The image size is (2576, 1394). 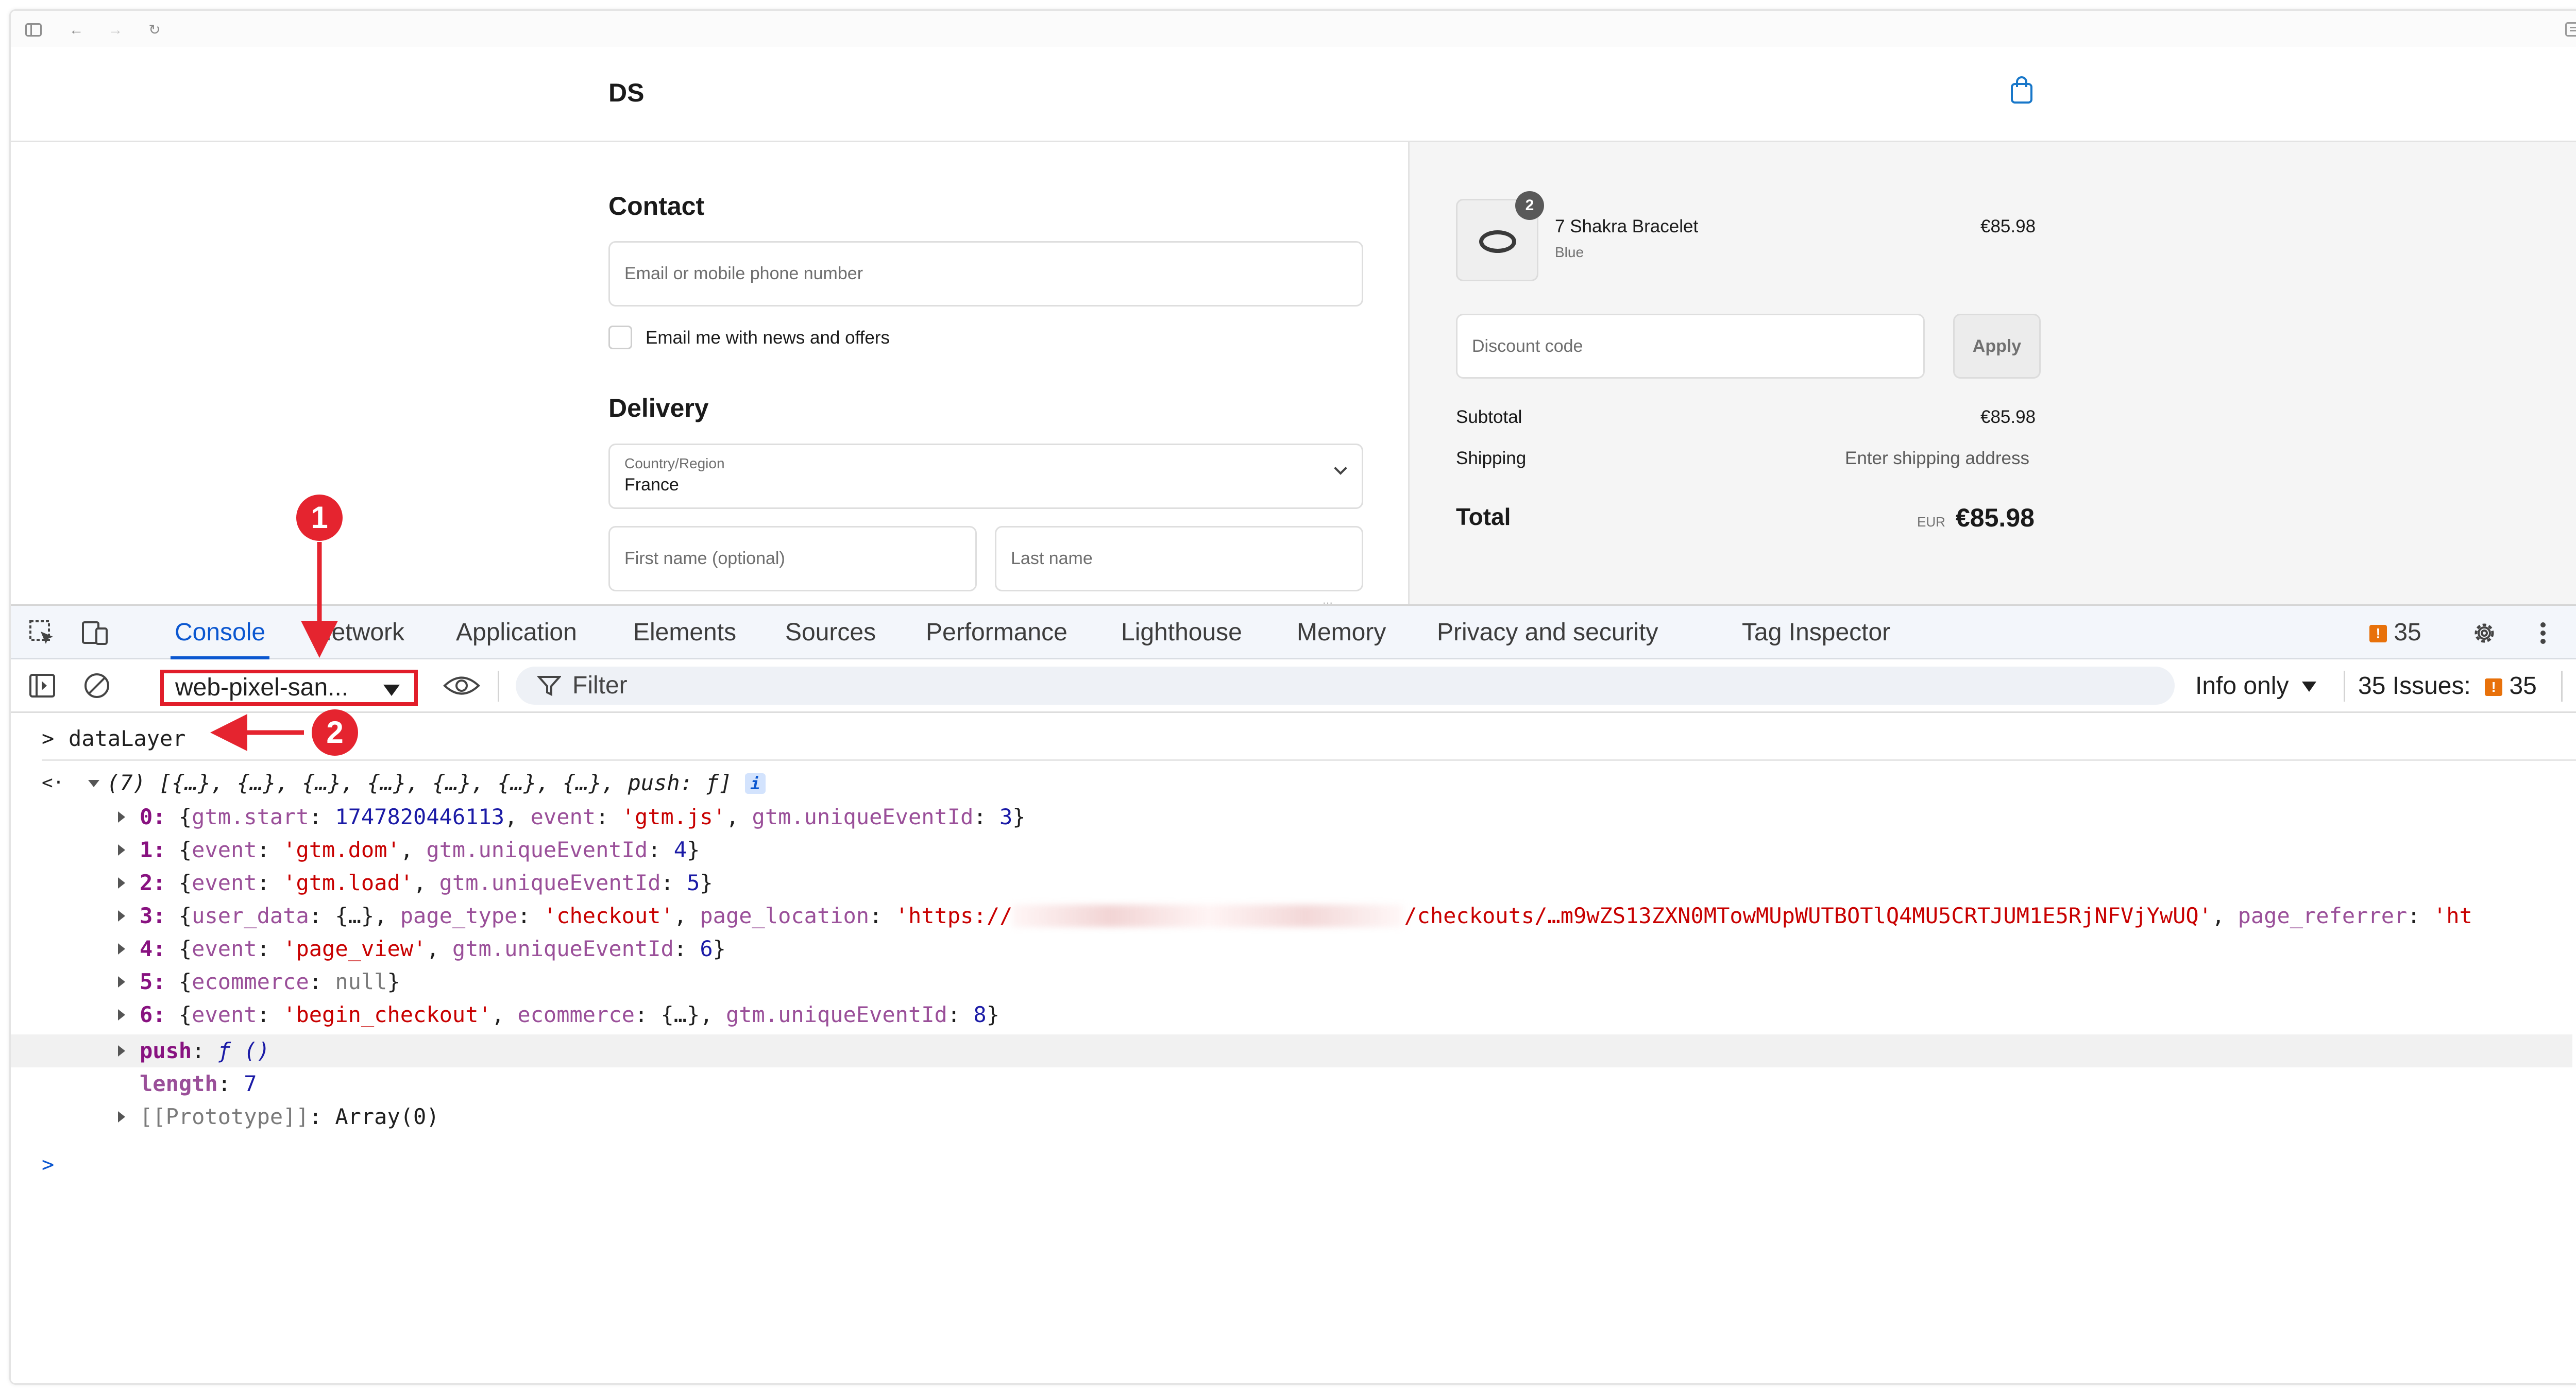 I want to click on tab-performance: Performance, so click(x=996, y=632).